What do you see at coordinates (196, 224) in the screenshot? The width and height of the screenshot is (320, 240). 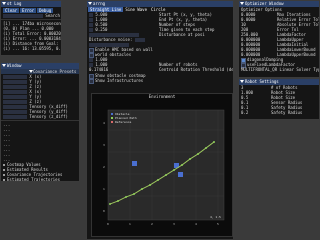 I see `x-tick: 4` at bounding box center [196, 224].